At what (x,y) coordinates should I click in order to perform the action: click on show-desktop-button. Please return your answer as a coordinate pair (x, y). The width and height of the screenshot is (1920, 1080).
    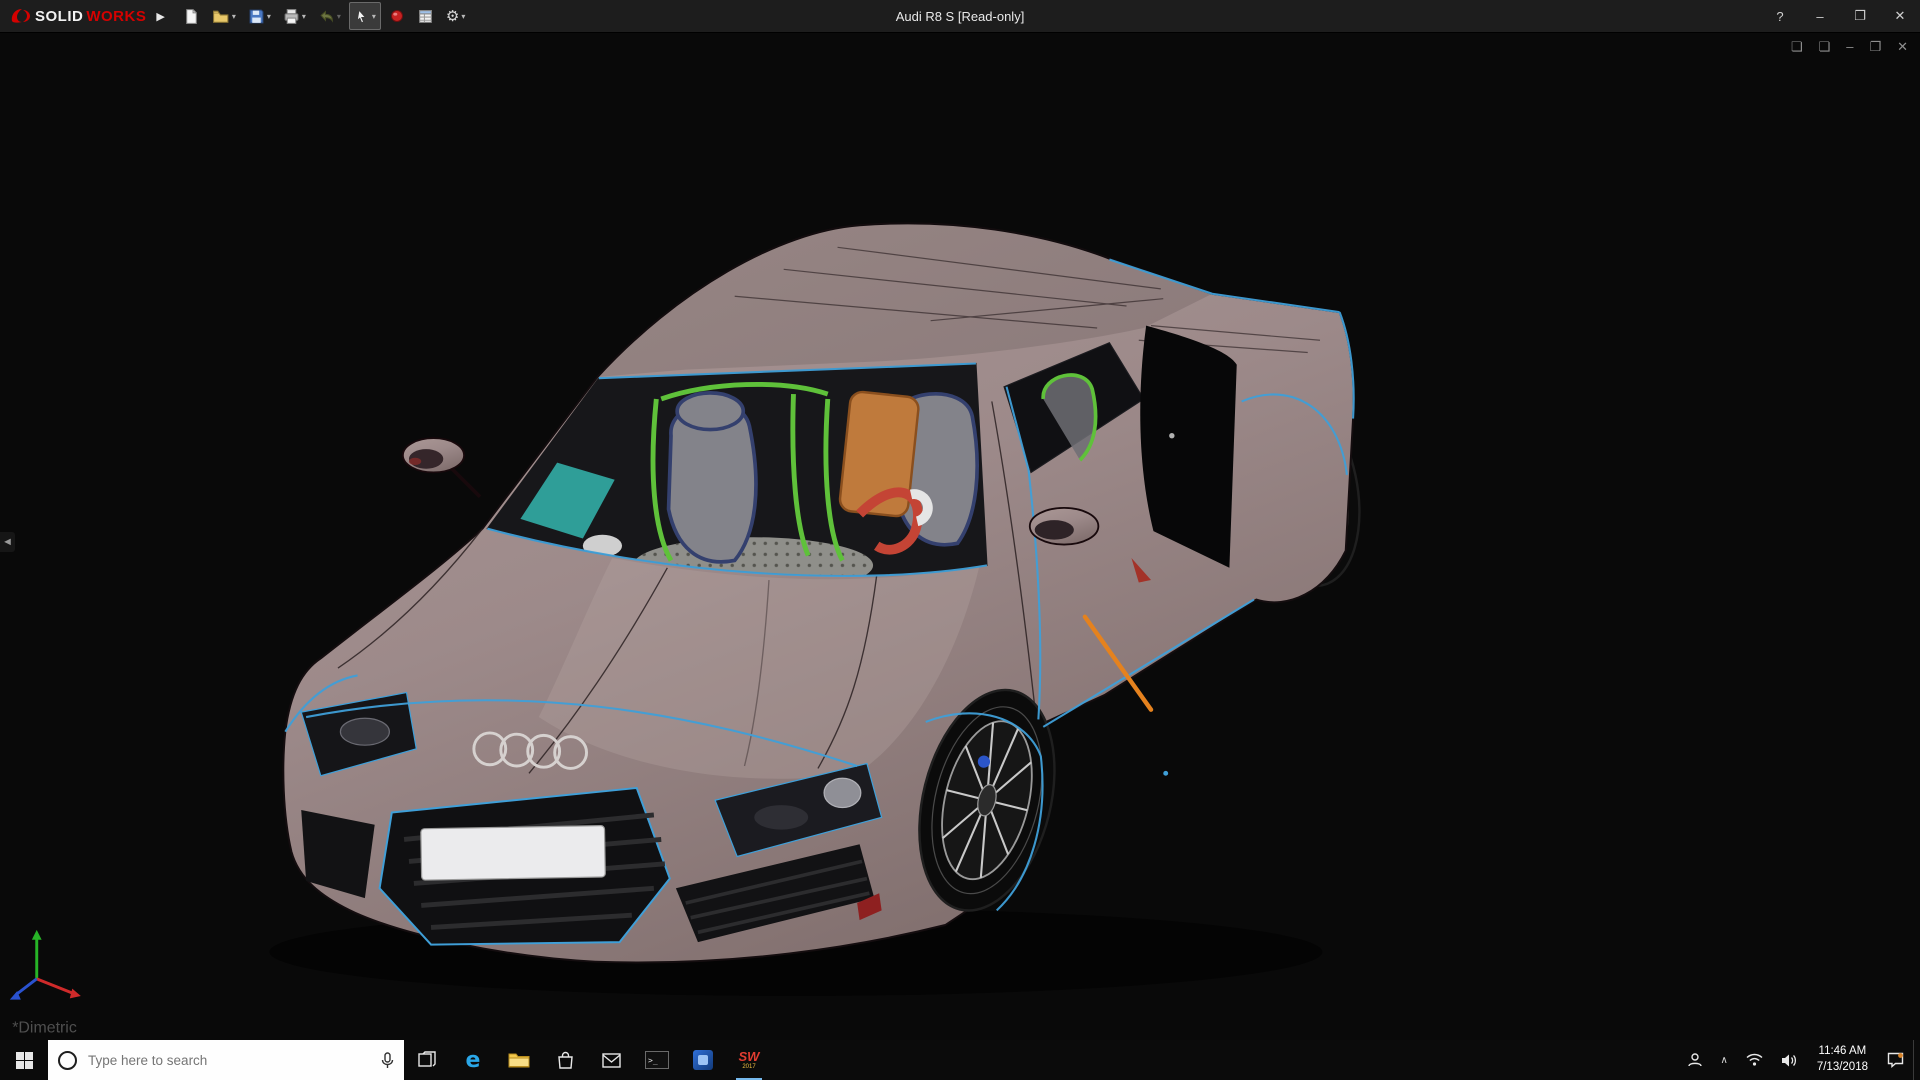
    Looking at the image, I should click on (1916, 1060).